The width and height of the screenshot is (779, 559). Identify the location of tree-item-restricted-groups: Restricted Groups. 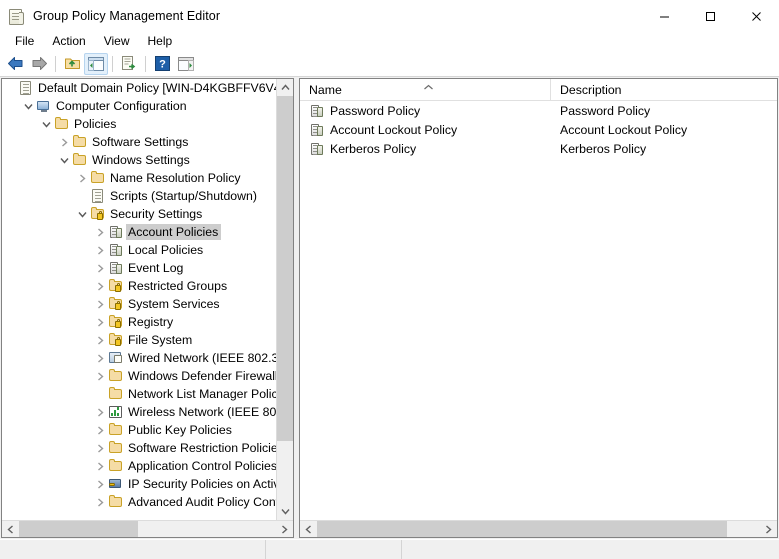
(139, 286).